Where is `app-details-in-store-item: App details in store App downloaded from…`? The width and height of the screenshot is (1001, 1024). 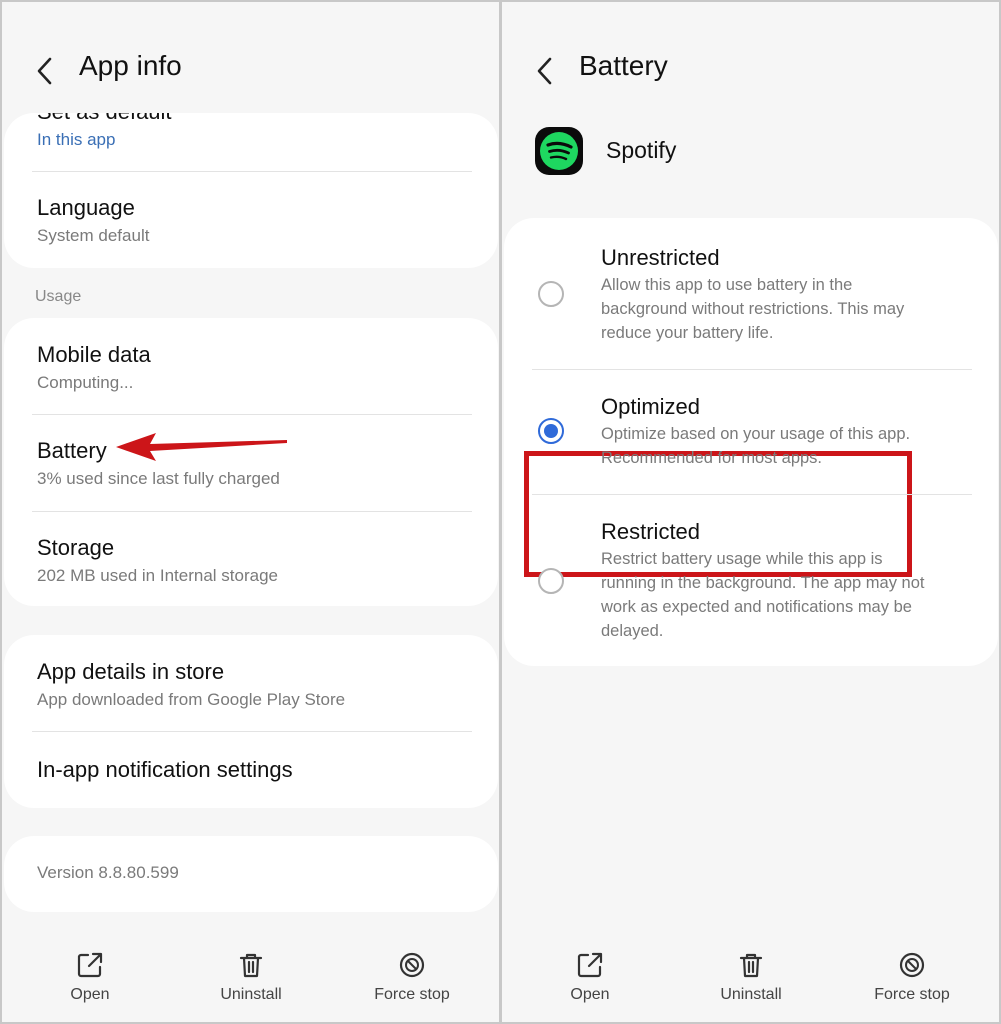 app-details-in-store-item: App details in store App downloaded from… is located at coordinates (255, 685).